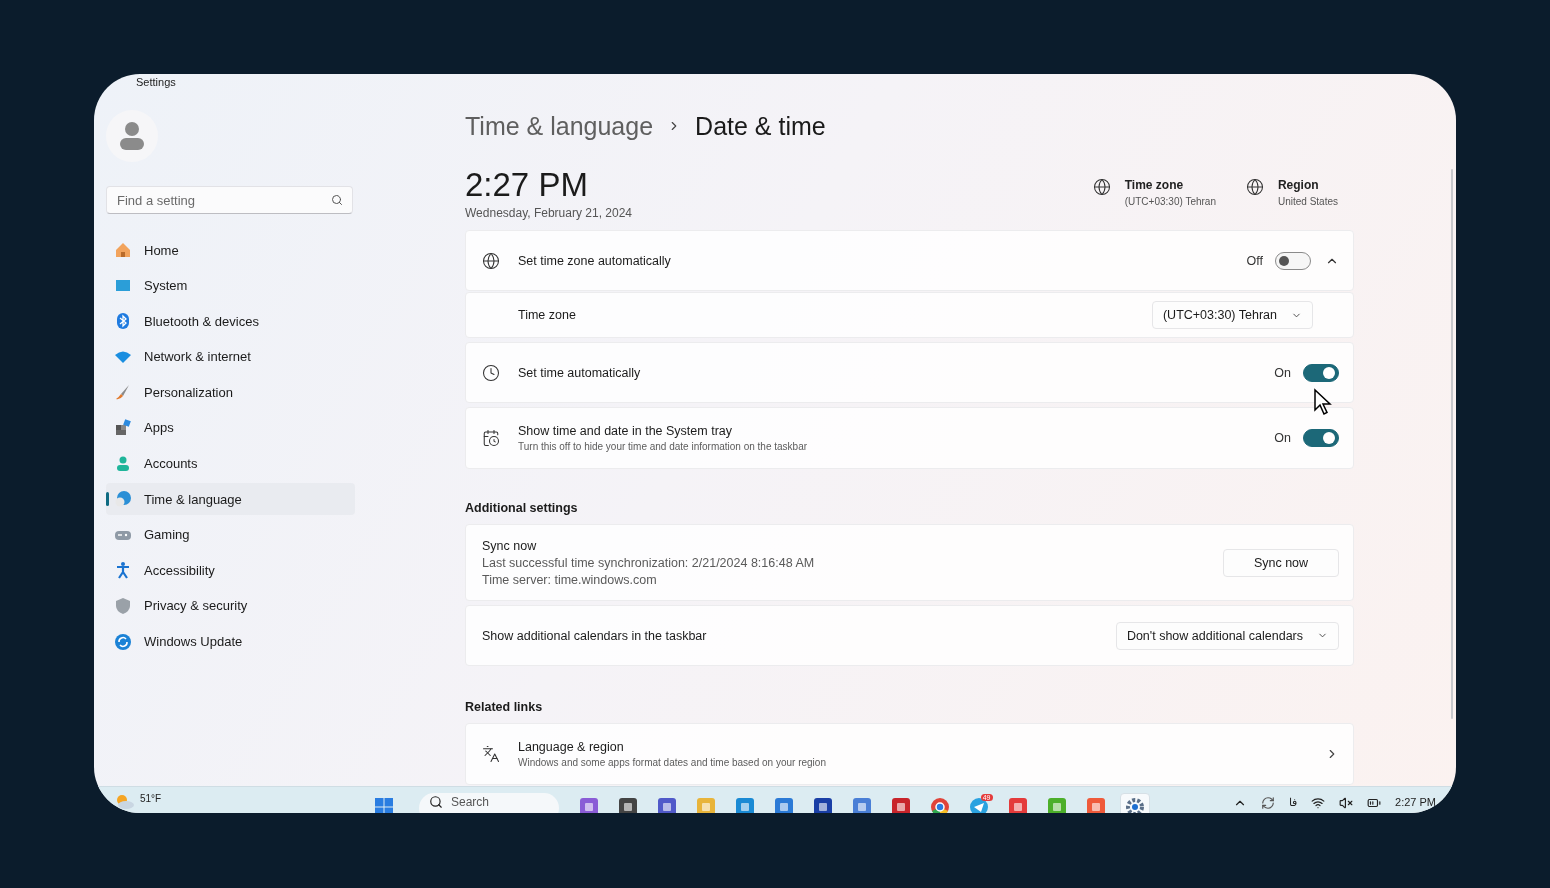 Image resolution: width=1550 pixels, height=888 pixels. I want to click on current-time: 2:27 PM, so click(527, 185).